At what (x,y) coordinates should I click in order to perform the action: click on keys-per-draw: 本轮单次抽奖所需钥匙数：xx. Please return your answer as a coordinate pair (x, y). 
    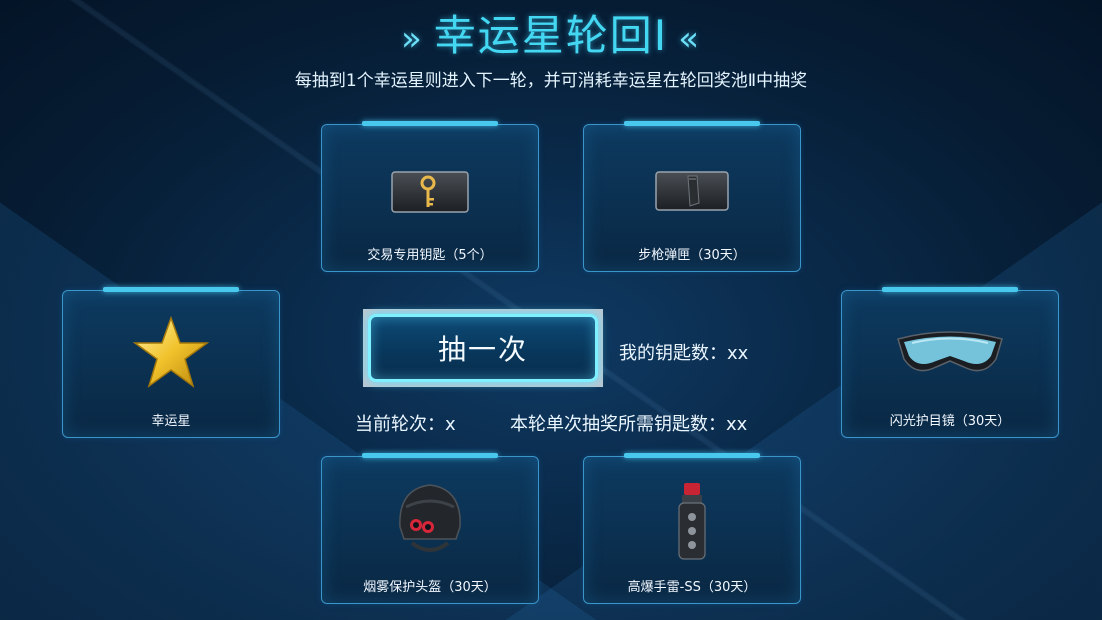
    Looking at the image, I should click on (629, 424).